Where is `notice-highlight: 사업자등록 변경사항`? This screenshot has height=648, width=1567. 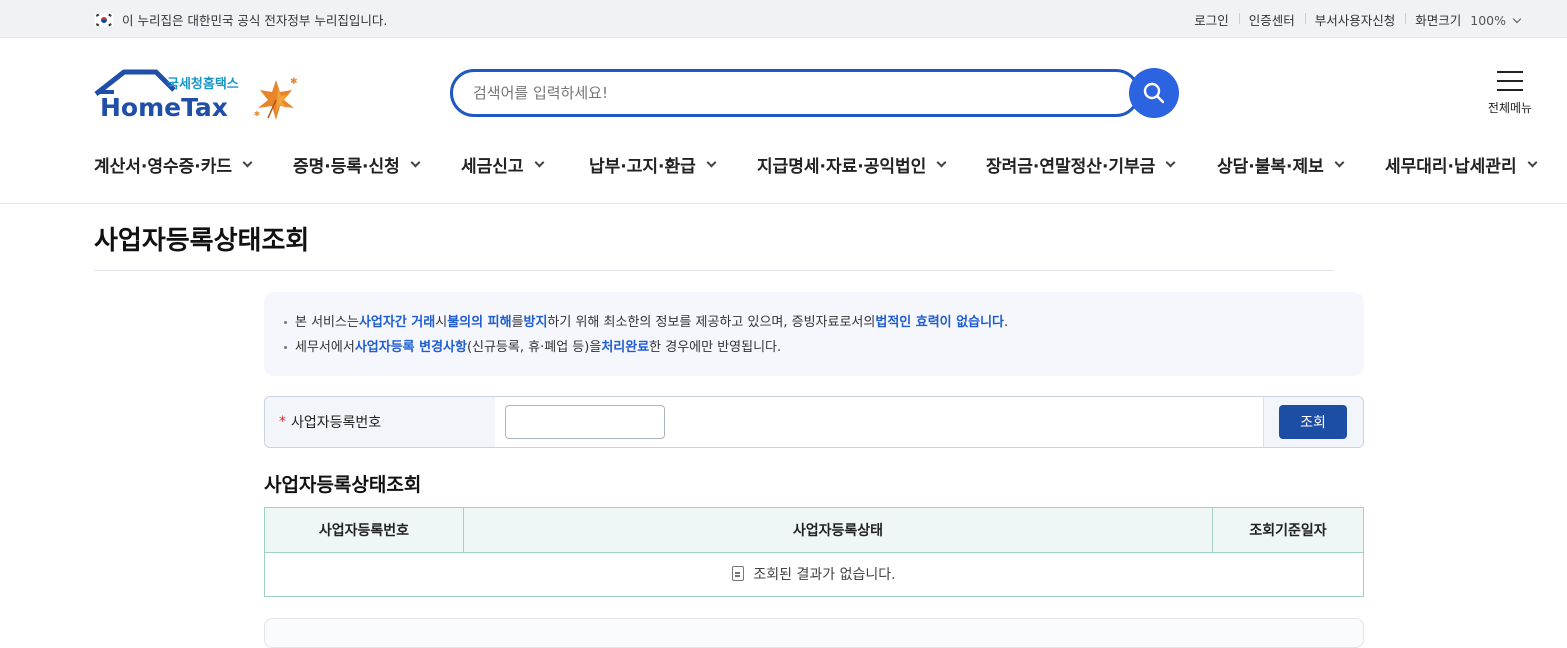
notice-highlight: 사업자등록 변경사항 is located at coordinates (410, 347).